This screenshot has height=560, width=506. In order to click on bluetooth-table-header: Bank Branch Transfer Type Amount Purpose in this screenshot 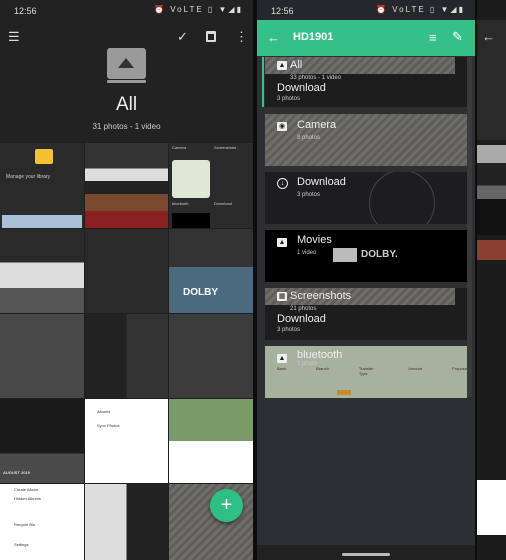, I will do `click(372, 371)`.